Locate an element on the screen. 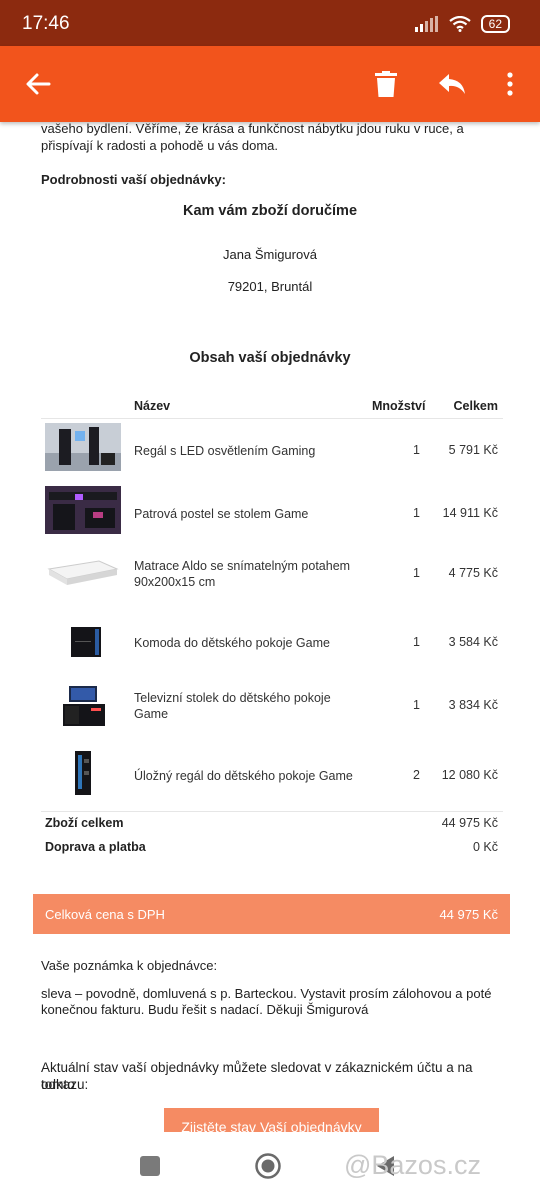 Image resolution: width=540 pixels, height=1200 pixels. more-vert-icon is located at coordinates (510, 84).